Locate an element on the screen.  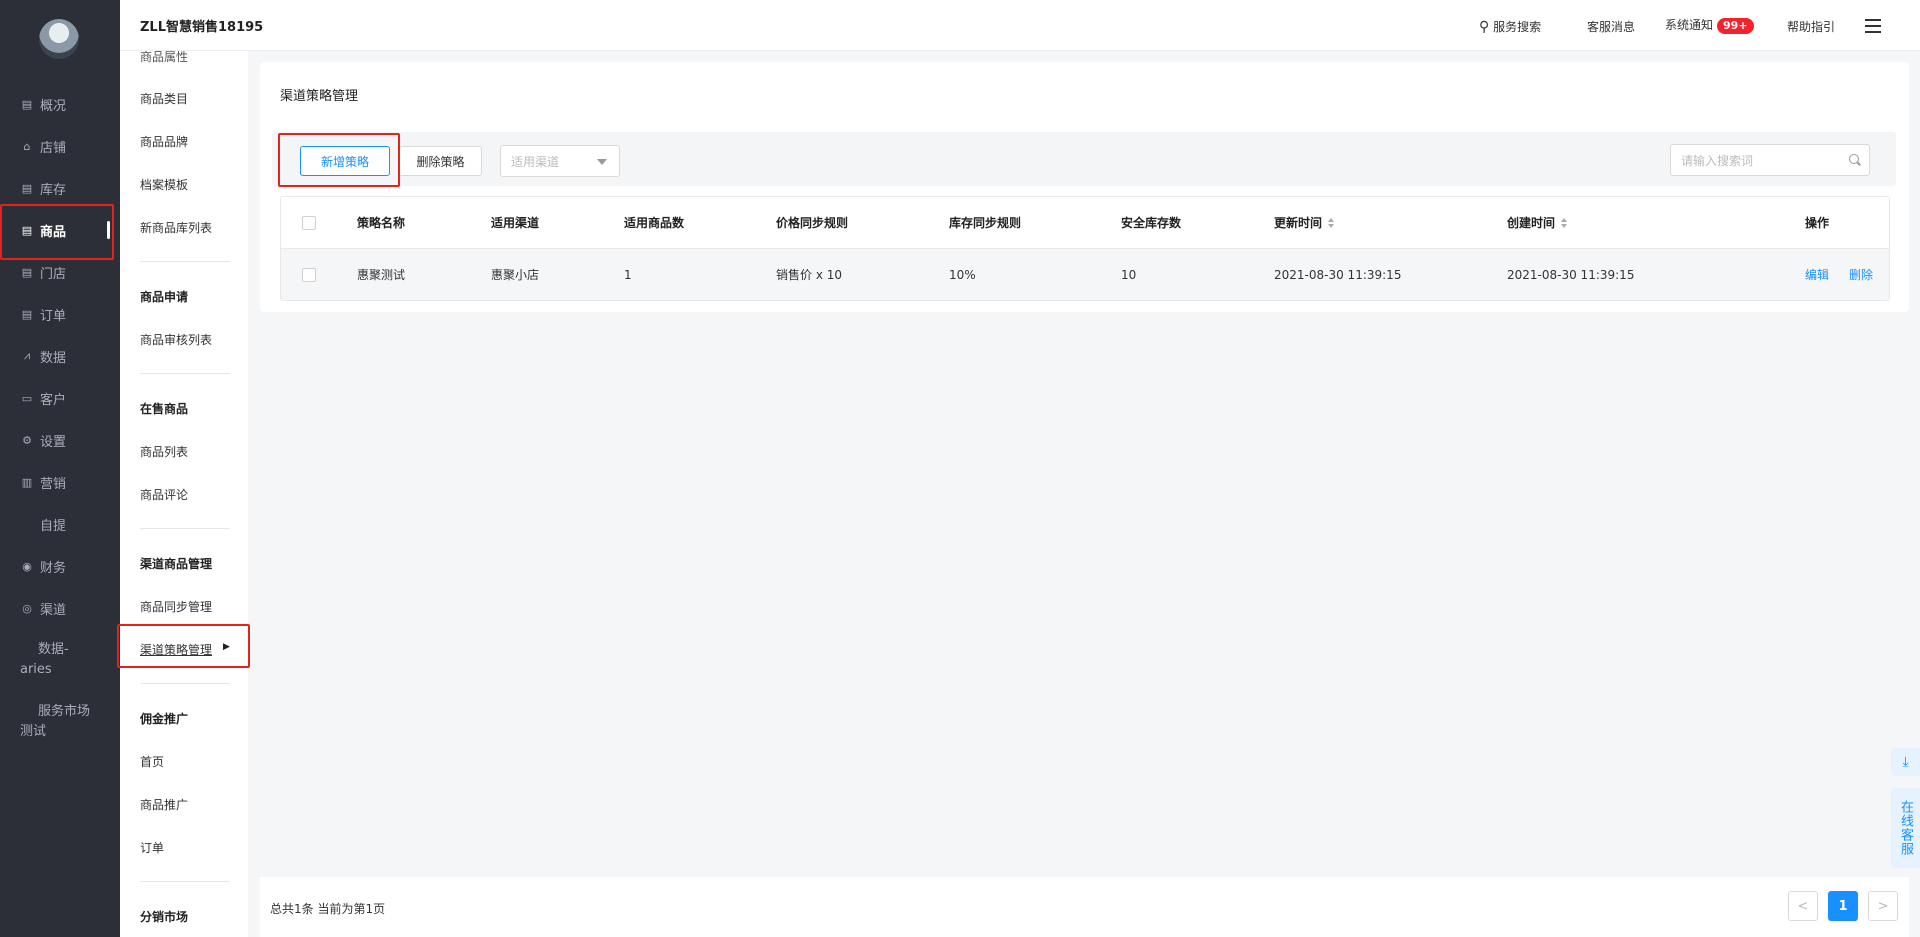
rail-item-label: 服务市场测试 is located at coordinates (55, 721).